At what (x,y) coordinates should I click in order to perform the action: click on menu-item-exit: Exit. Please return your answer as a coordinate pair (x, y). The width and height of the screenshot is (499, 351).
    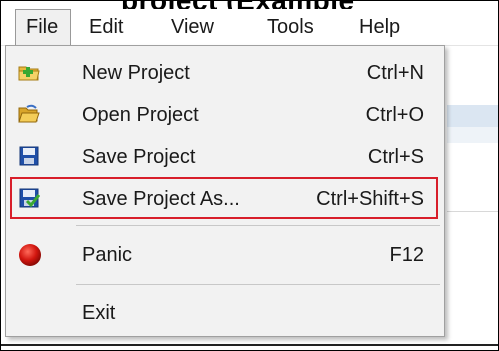
    Looking at the image, I should click on (225, 313).